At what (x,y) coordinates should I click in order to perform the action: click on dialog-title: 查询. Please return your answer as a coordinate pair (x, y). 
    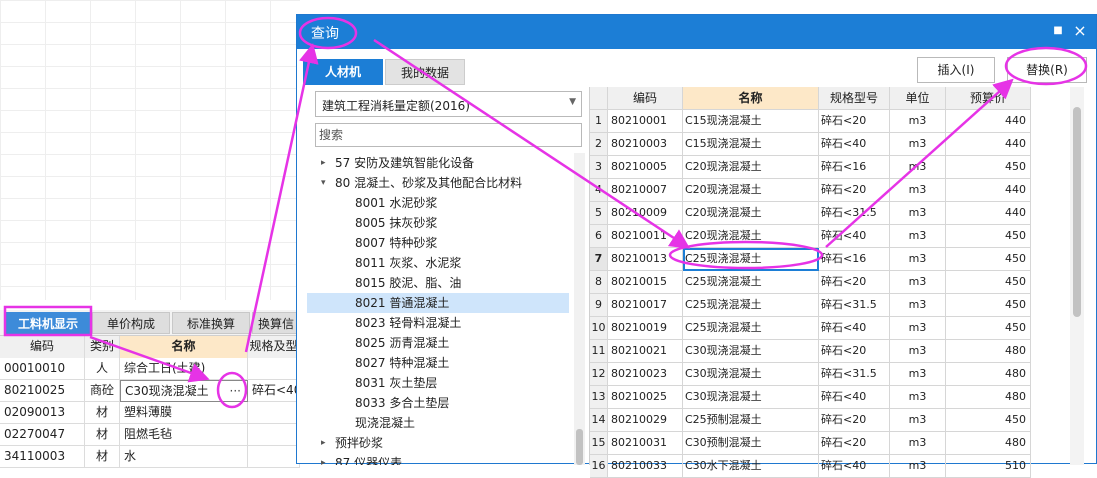
    Looking at the image, I should click on (325, 34).